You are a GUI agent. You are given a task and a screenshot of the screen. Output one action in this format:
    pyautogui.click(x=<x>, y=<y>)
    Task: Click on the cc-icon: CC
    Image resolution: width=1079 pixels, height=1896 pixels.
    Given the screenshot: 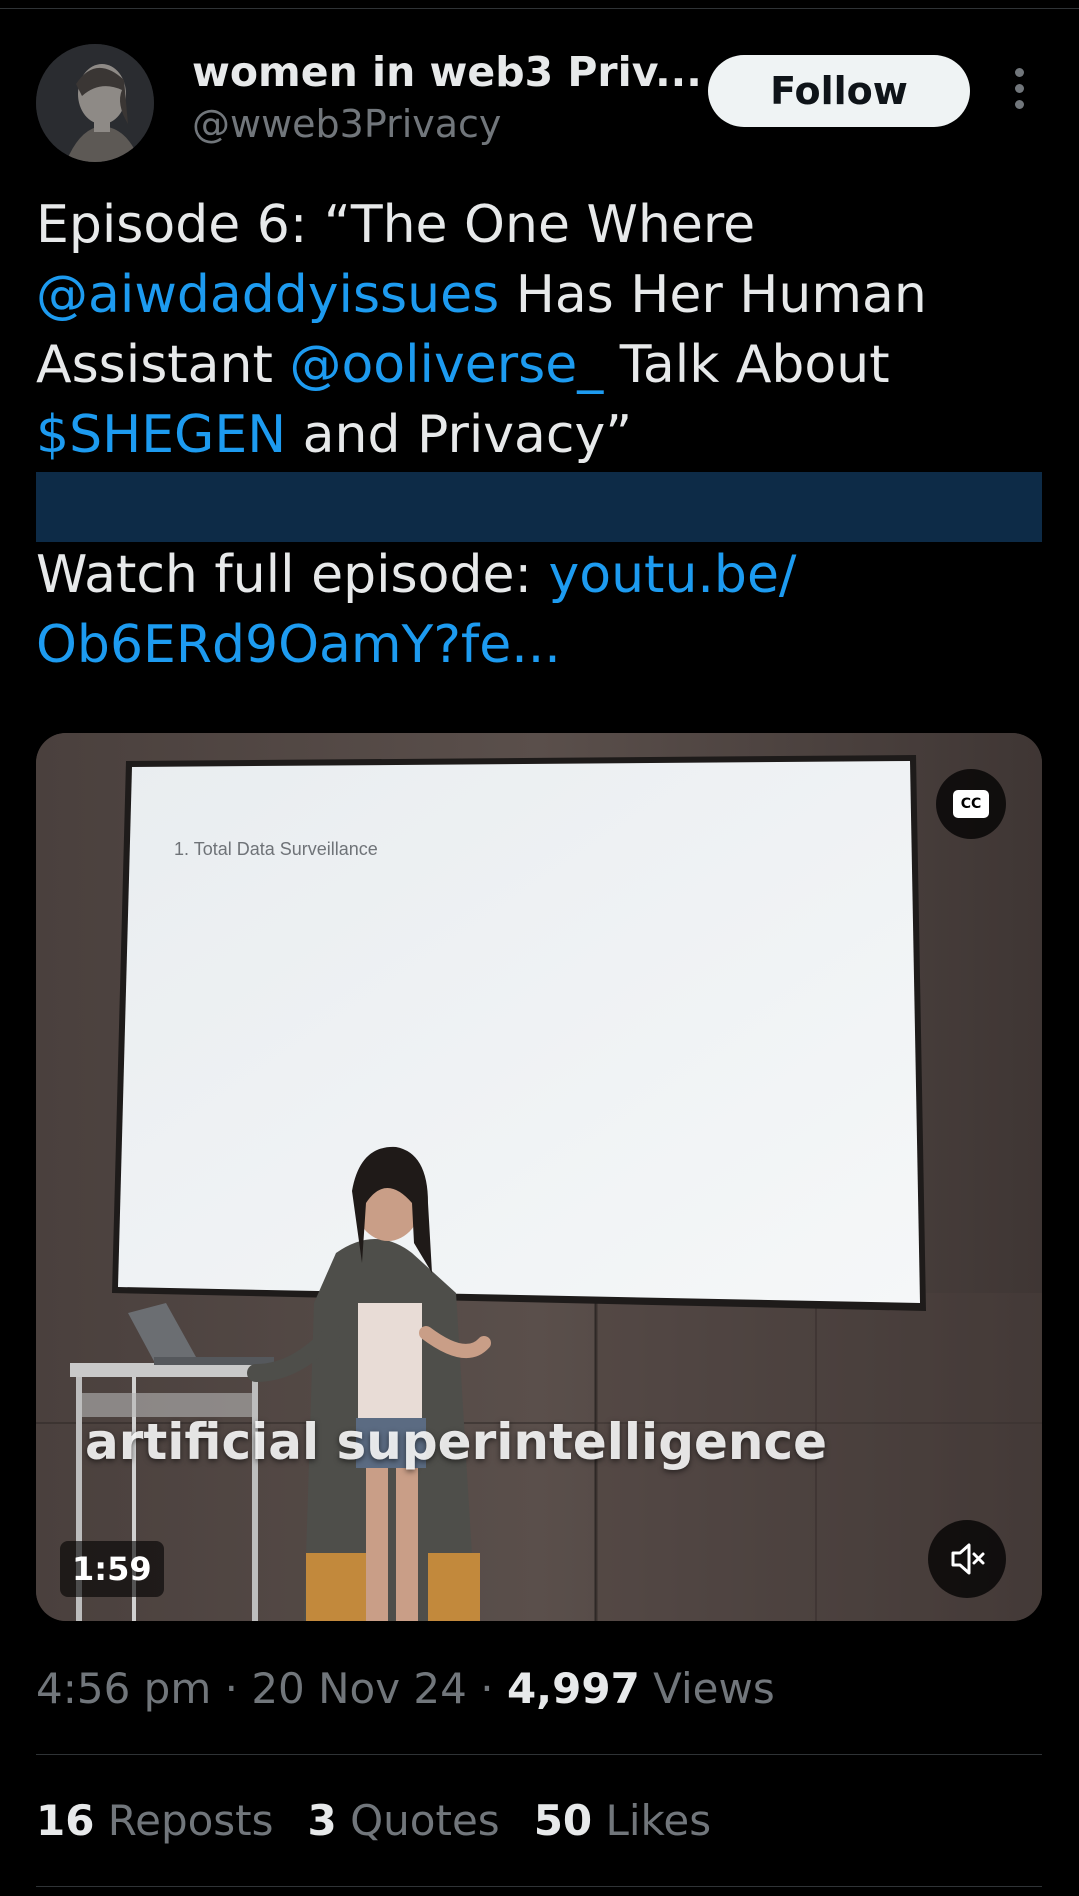 What is the action you would take?
    pyautogui.click(x=971, y=804)
    